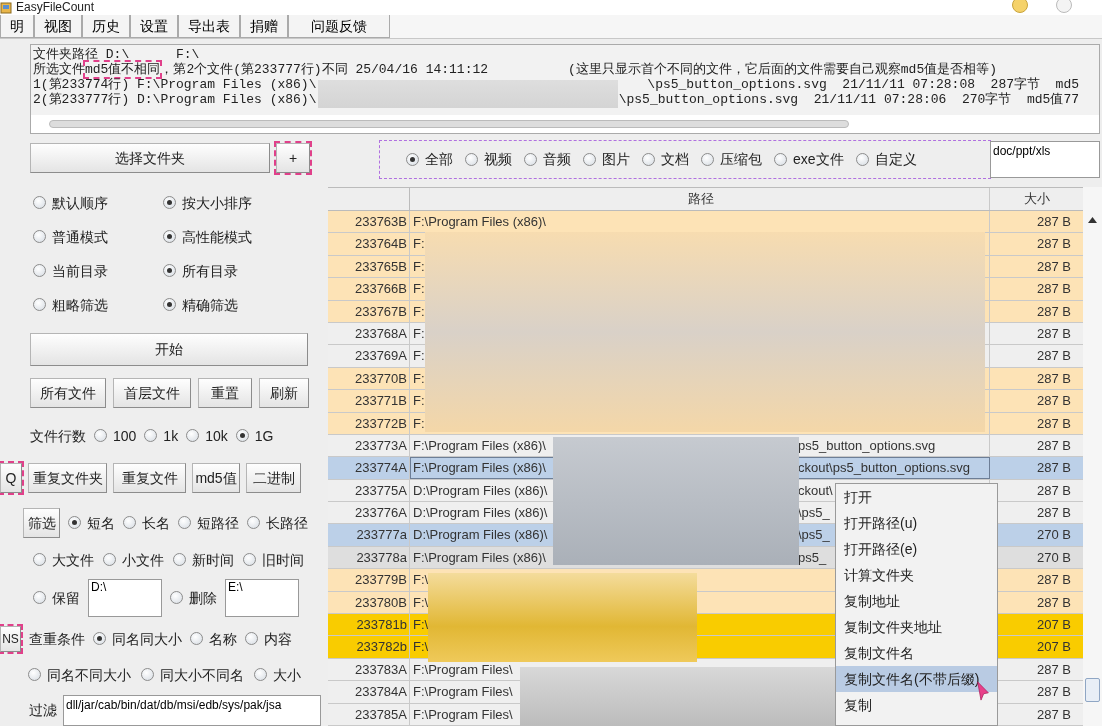 The image size is (1102, 726). I want to click on add-button: +, so click(293, 158).